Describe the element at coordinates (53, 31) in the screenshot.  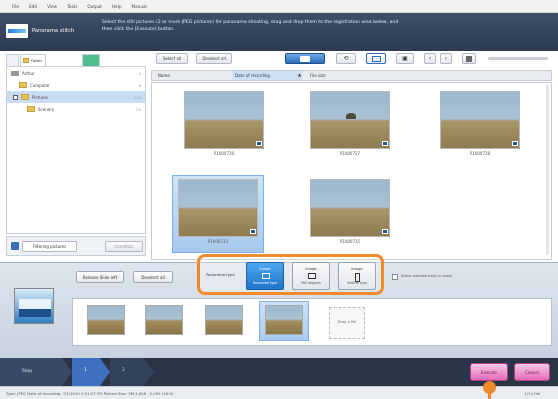
I see `page-title: Panorama stitch` at that location.